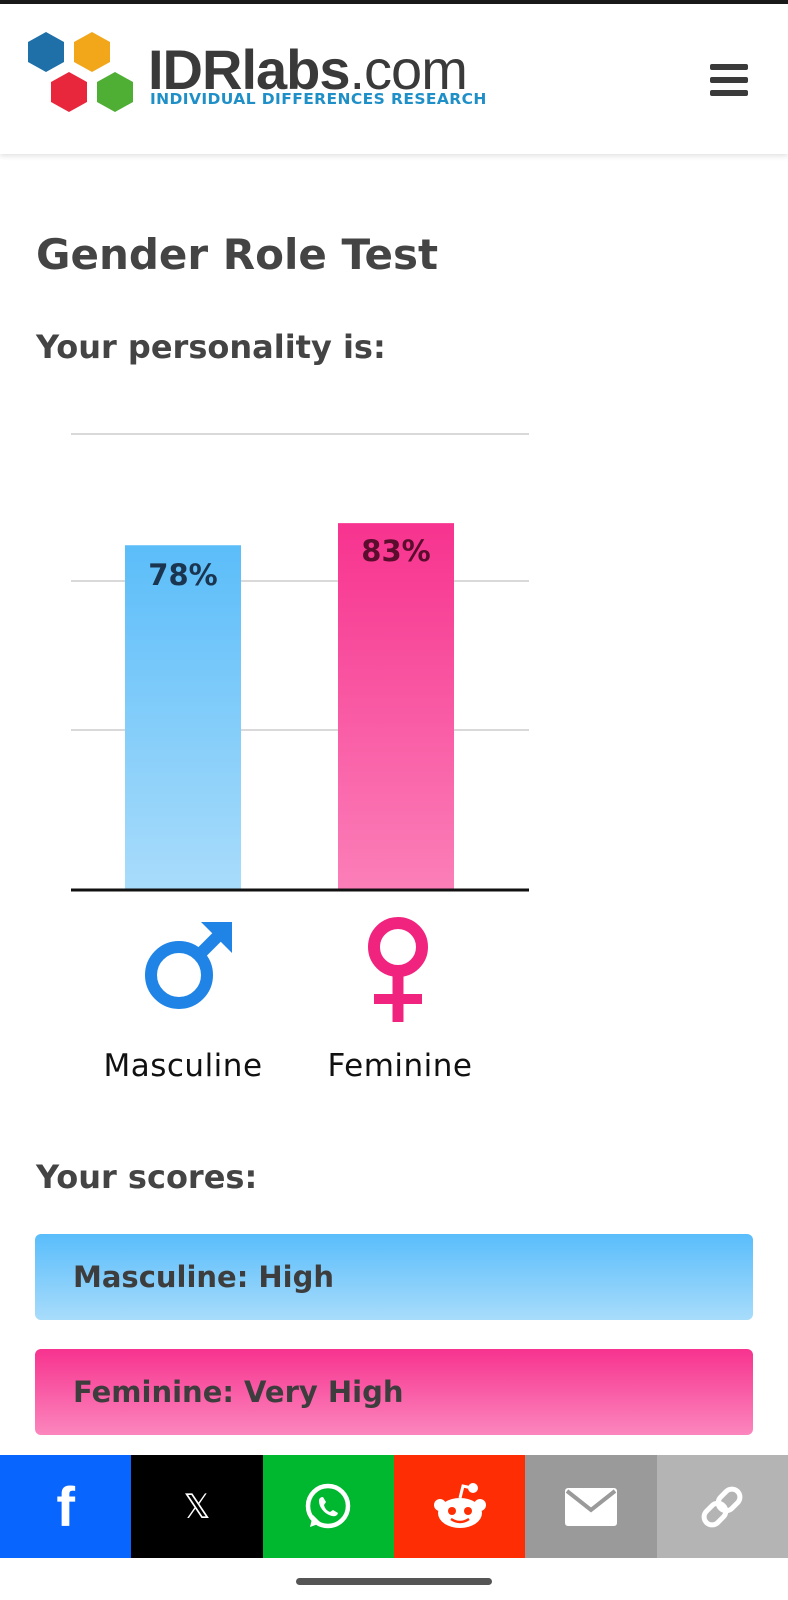  What do you see at coordinates (318, 99) in the screenshot?
I see `logo-tagline: INDIVIDUAL DIFFERENCES RESEARCH` at bounding box center [318, 99].